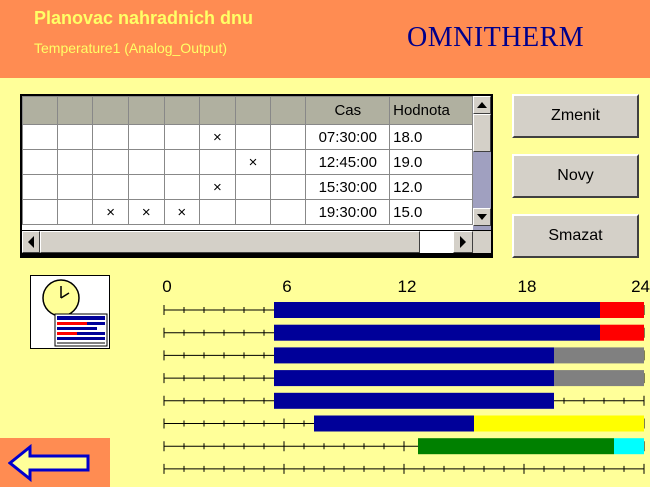 This screenshot has width=650, height=487. Describe the element at coordinates (640, 286) in the screenshot. I see `axis-tick-label: 24` at that location.